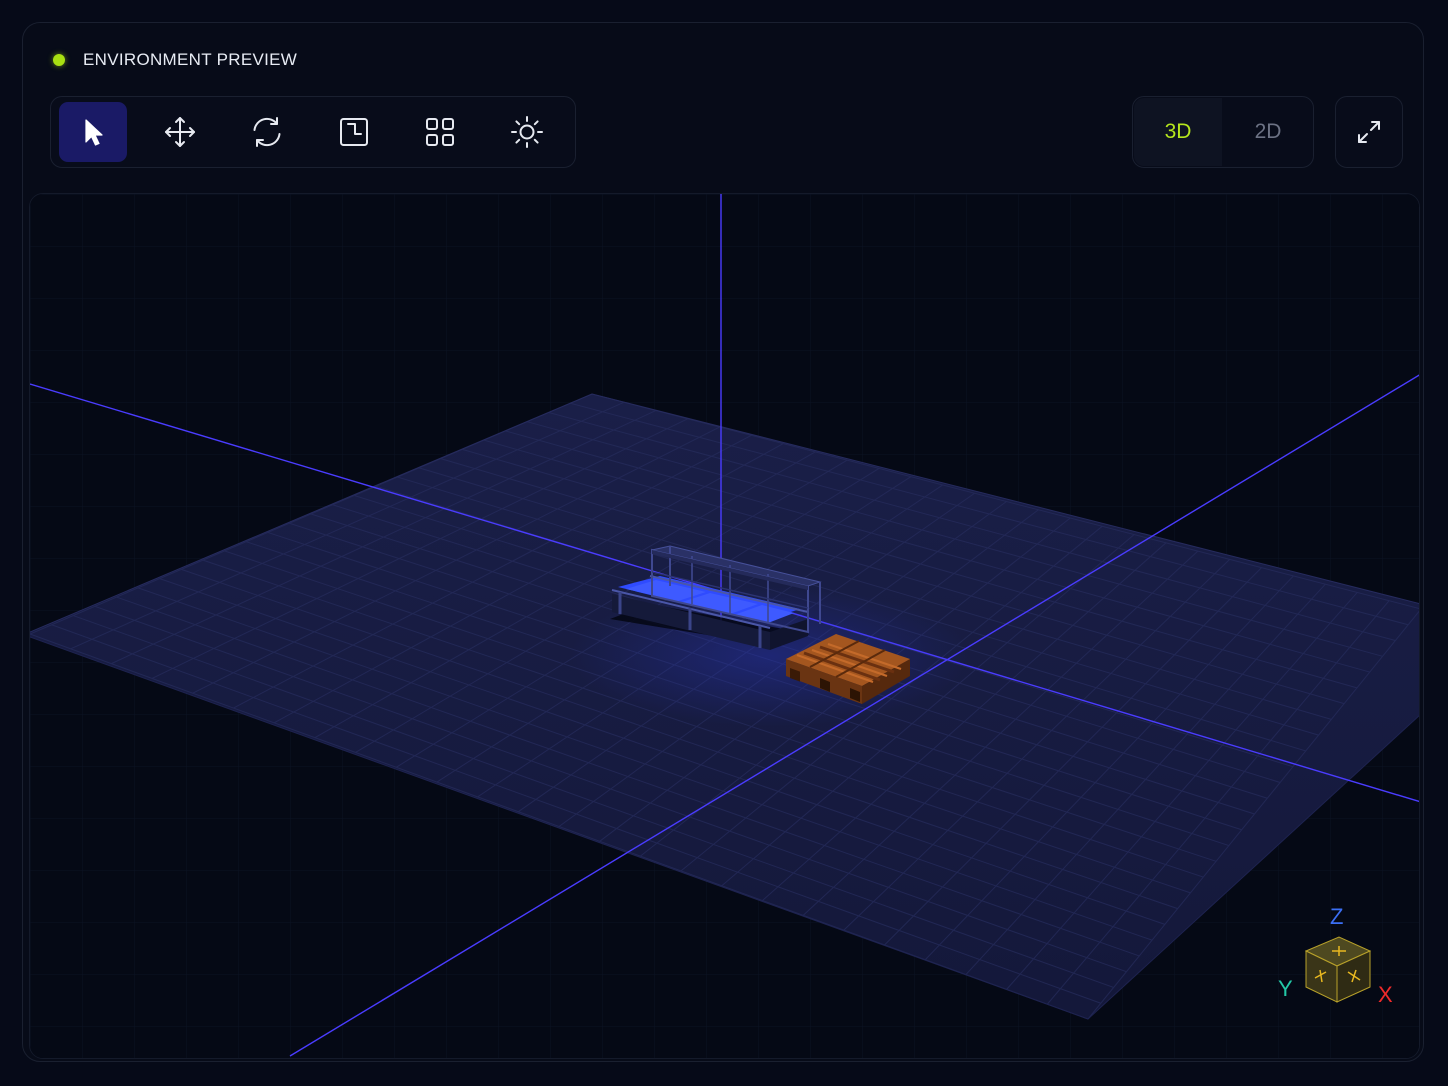 This screenshot has width=1448, height=1086. Describe the element at coordinates (1178, 132) in the screenshot. I see `view-3d-button: 3D` at that location.